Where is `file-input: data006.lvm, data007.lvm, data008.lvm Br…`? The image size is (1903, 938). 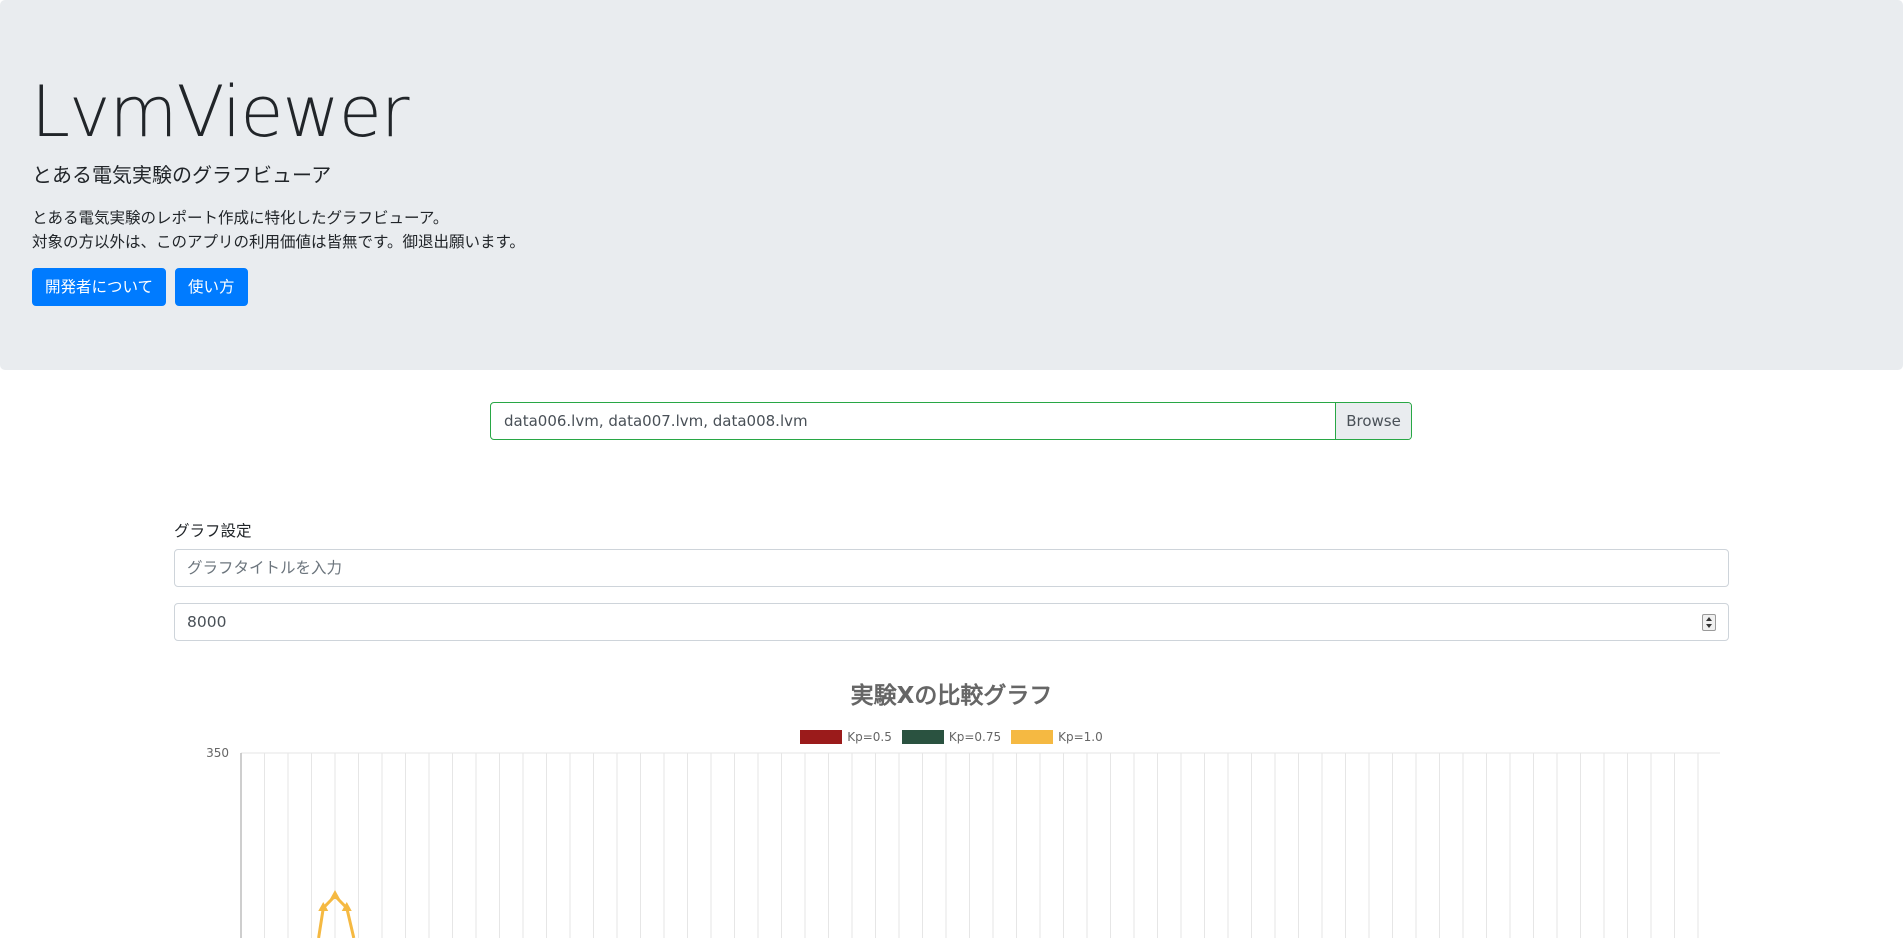 file-input: data006.lvm, data007.lvm, data008.lvm Br… is located at coordinates (951, 421).